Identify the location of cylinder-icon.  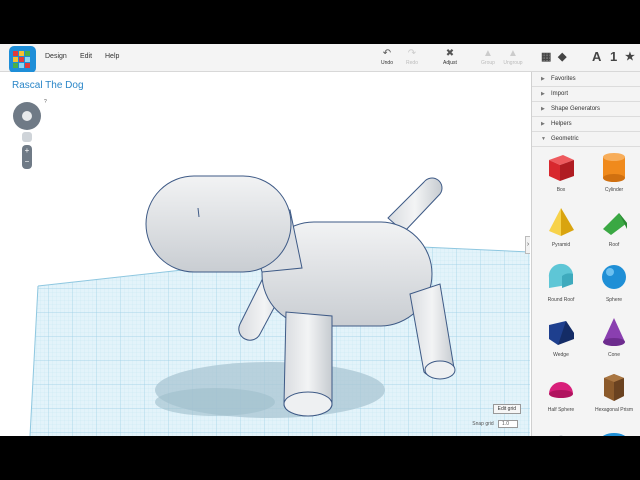
(614, 167).